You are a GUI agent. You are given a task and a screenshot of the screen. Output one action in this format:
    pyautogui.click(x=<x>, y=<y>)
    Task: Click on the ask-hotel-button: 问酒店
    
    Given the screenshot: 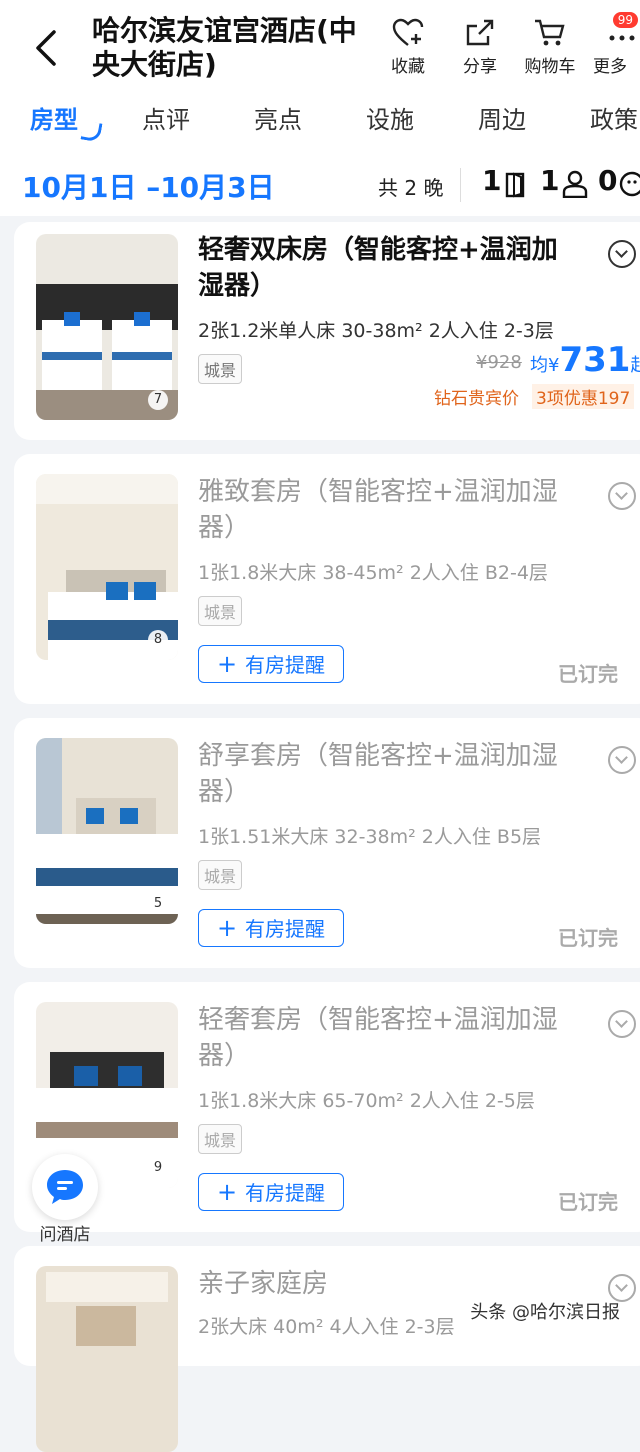 What is the action you would take?
    pyautogui.click(x=65, y=1199)
    